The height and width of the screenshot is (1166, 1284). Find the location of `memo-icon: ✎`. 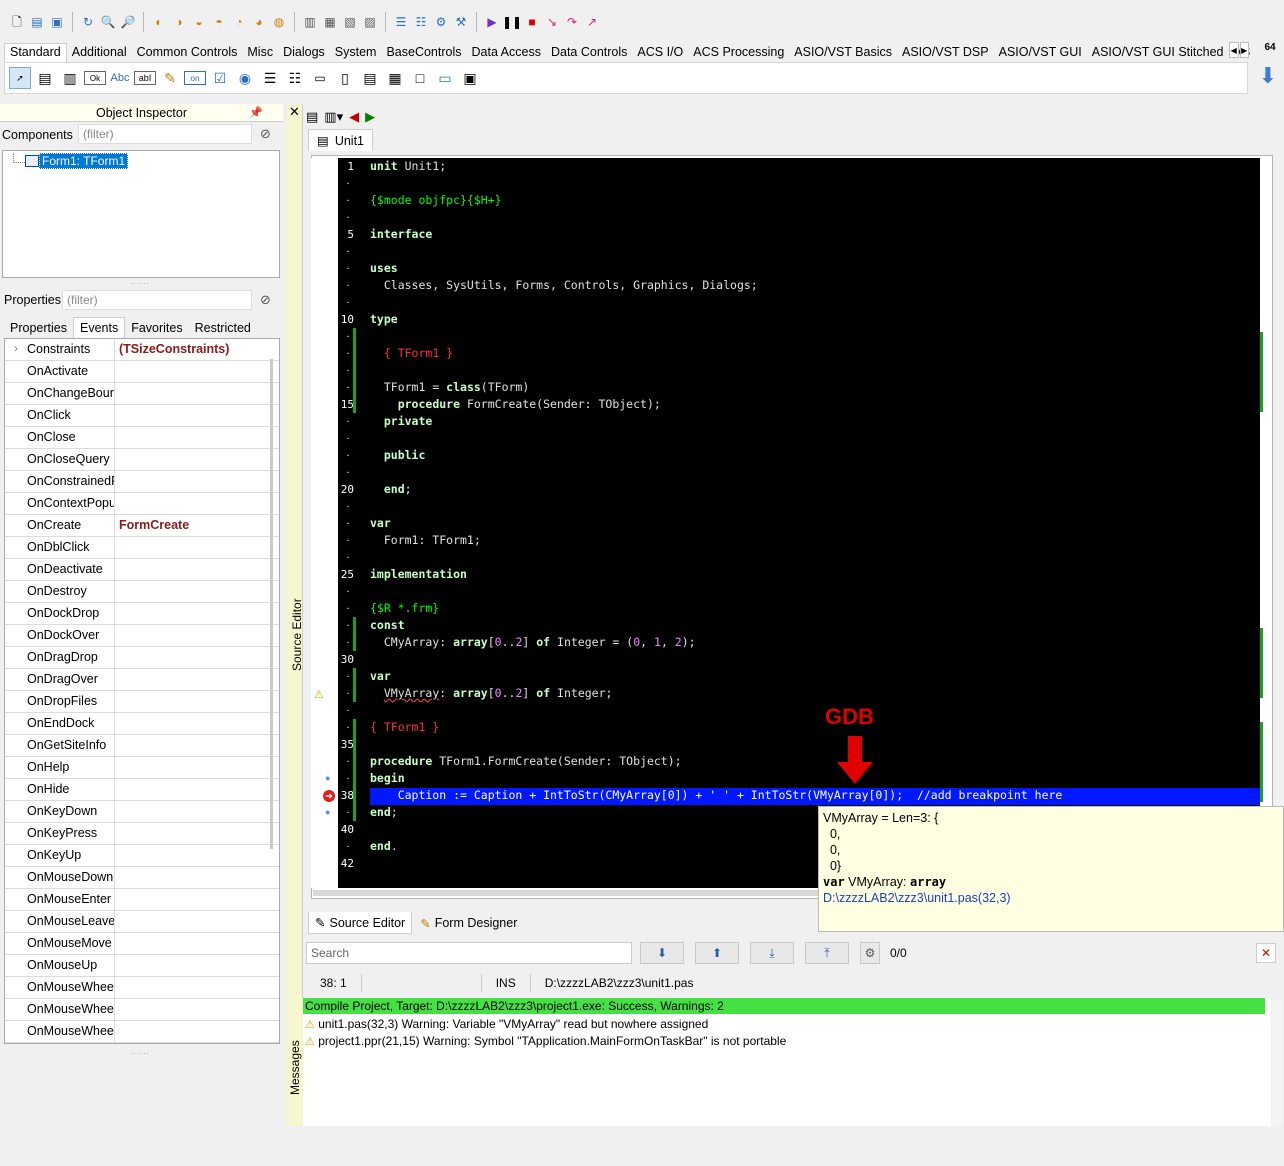

memo-icon: ✎ is located at coordinates (170, 78).